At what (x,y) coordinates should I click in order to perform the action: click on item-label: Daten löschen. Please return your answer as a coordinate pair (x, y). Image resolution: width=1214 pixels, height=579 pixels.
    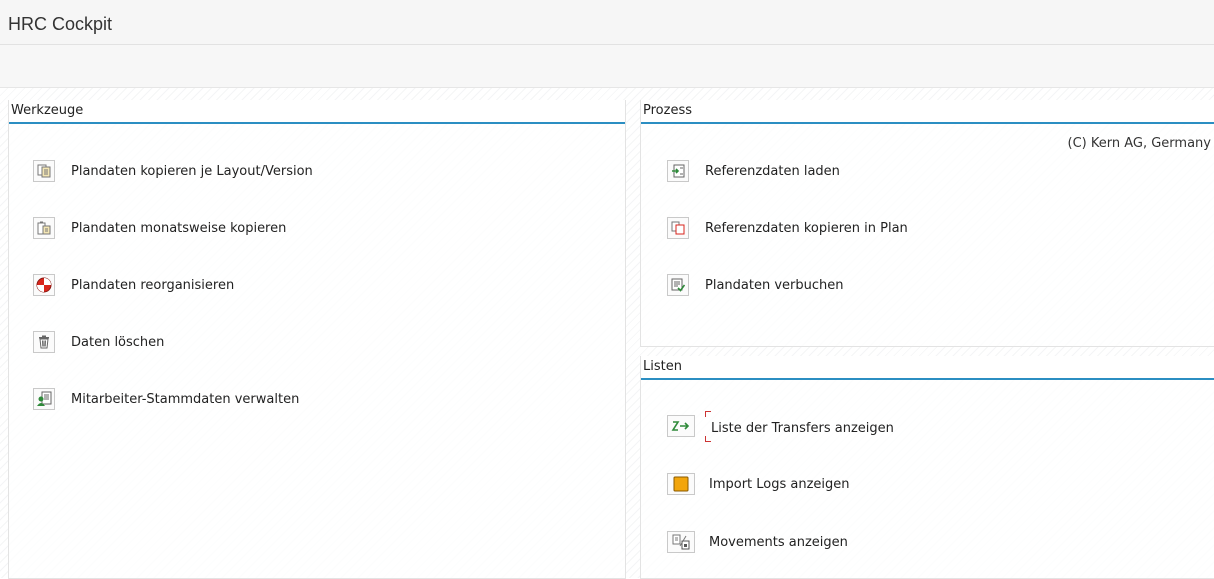
    Looking at the image, I should click on (117, 342).